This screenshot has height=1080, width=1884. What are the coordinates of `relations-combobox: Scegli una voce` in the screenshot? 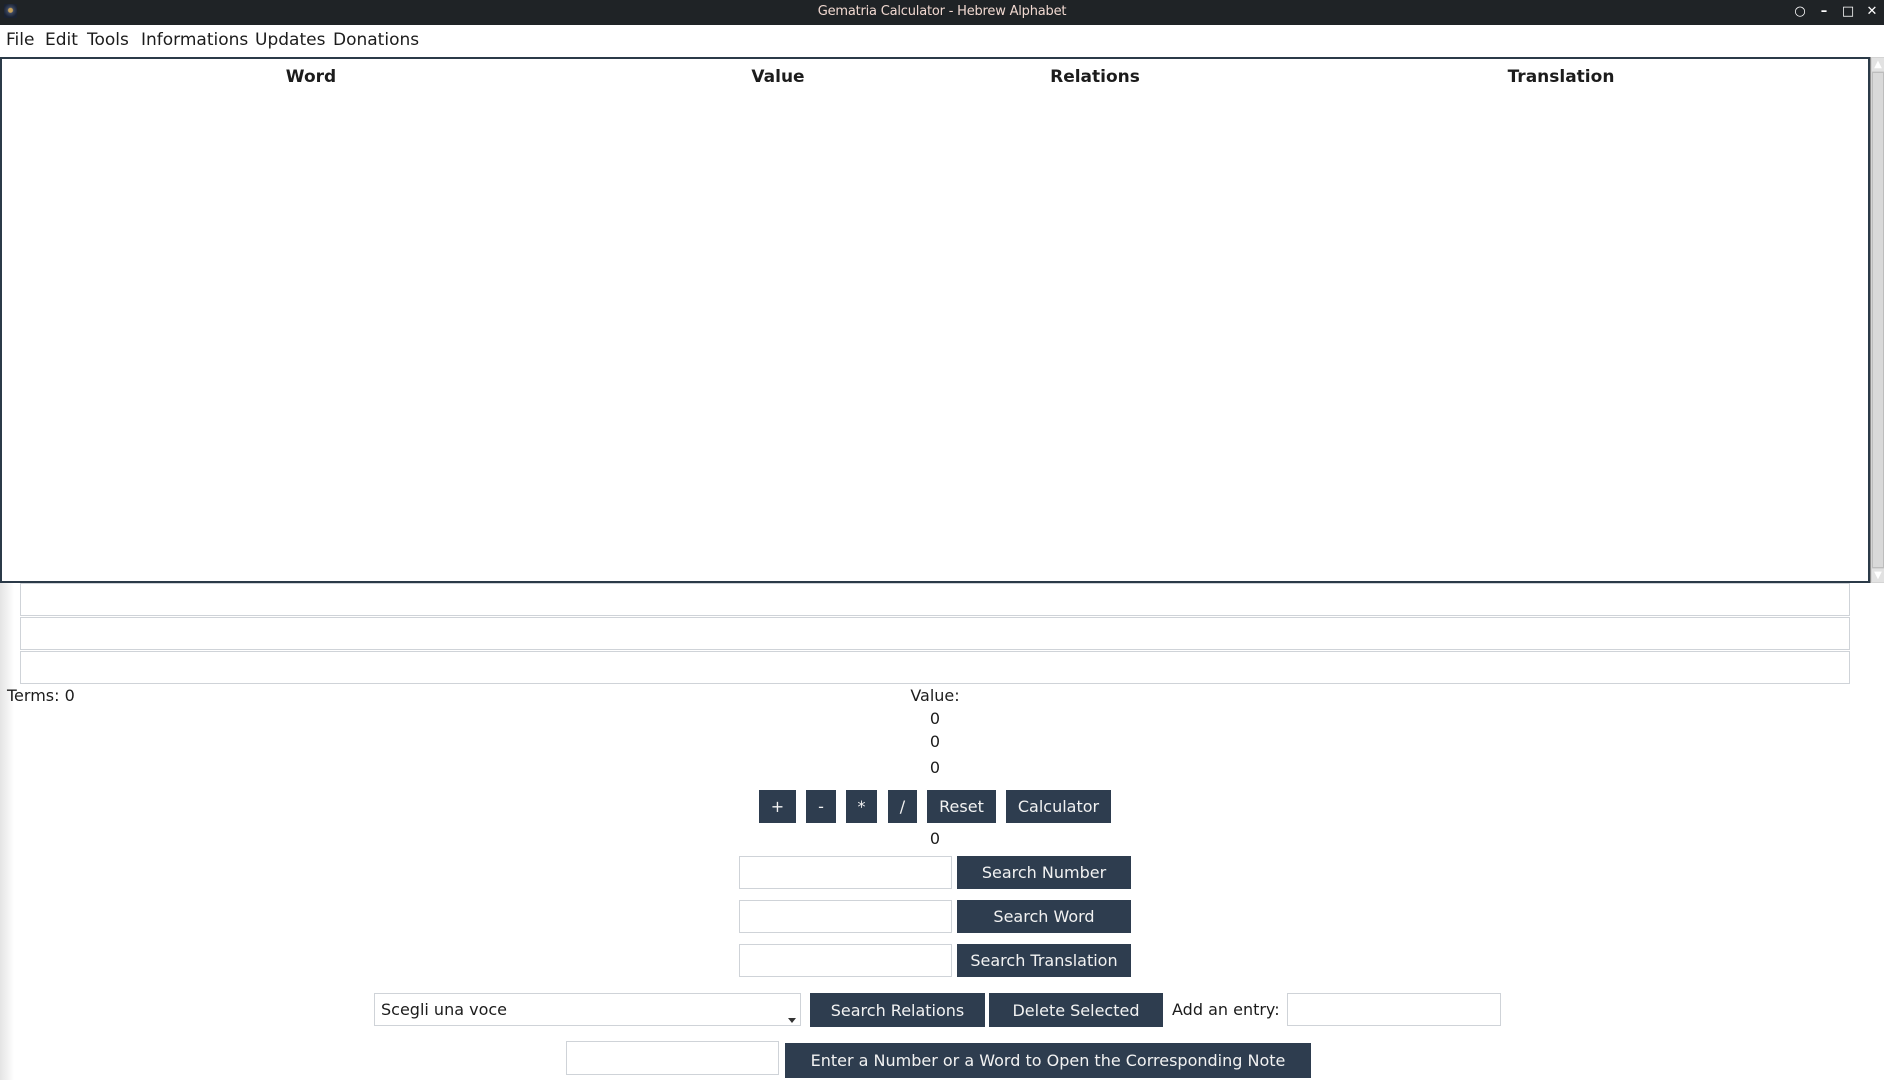 It's located at (587, 1009).